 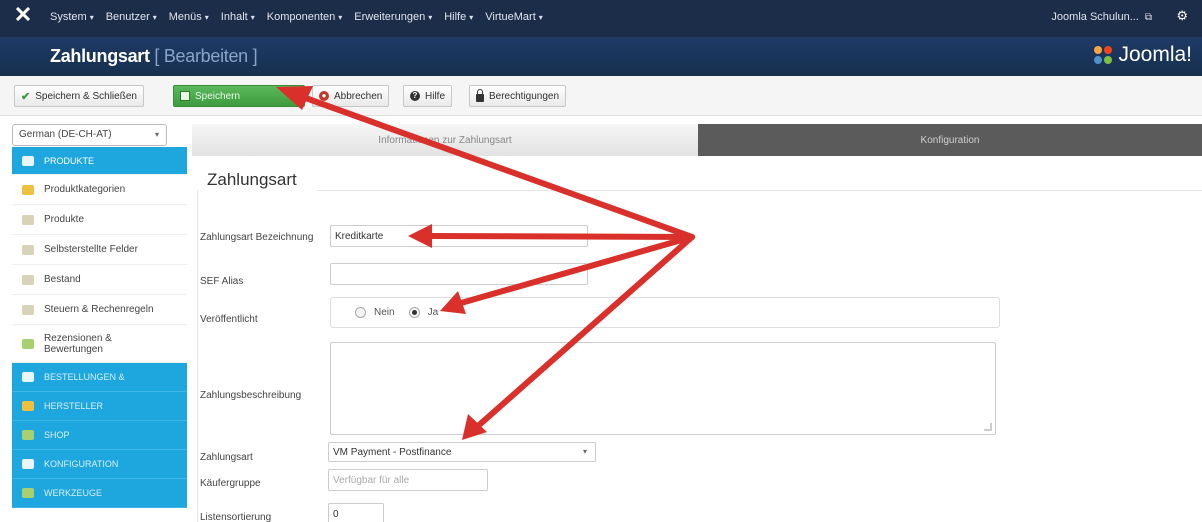 I want to click on payment-method-select: VM Payment - Postfinance ▾, so click(x=462, y=452).